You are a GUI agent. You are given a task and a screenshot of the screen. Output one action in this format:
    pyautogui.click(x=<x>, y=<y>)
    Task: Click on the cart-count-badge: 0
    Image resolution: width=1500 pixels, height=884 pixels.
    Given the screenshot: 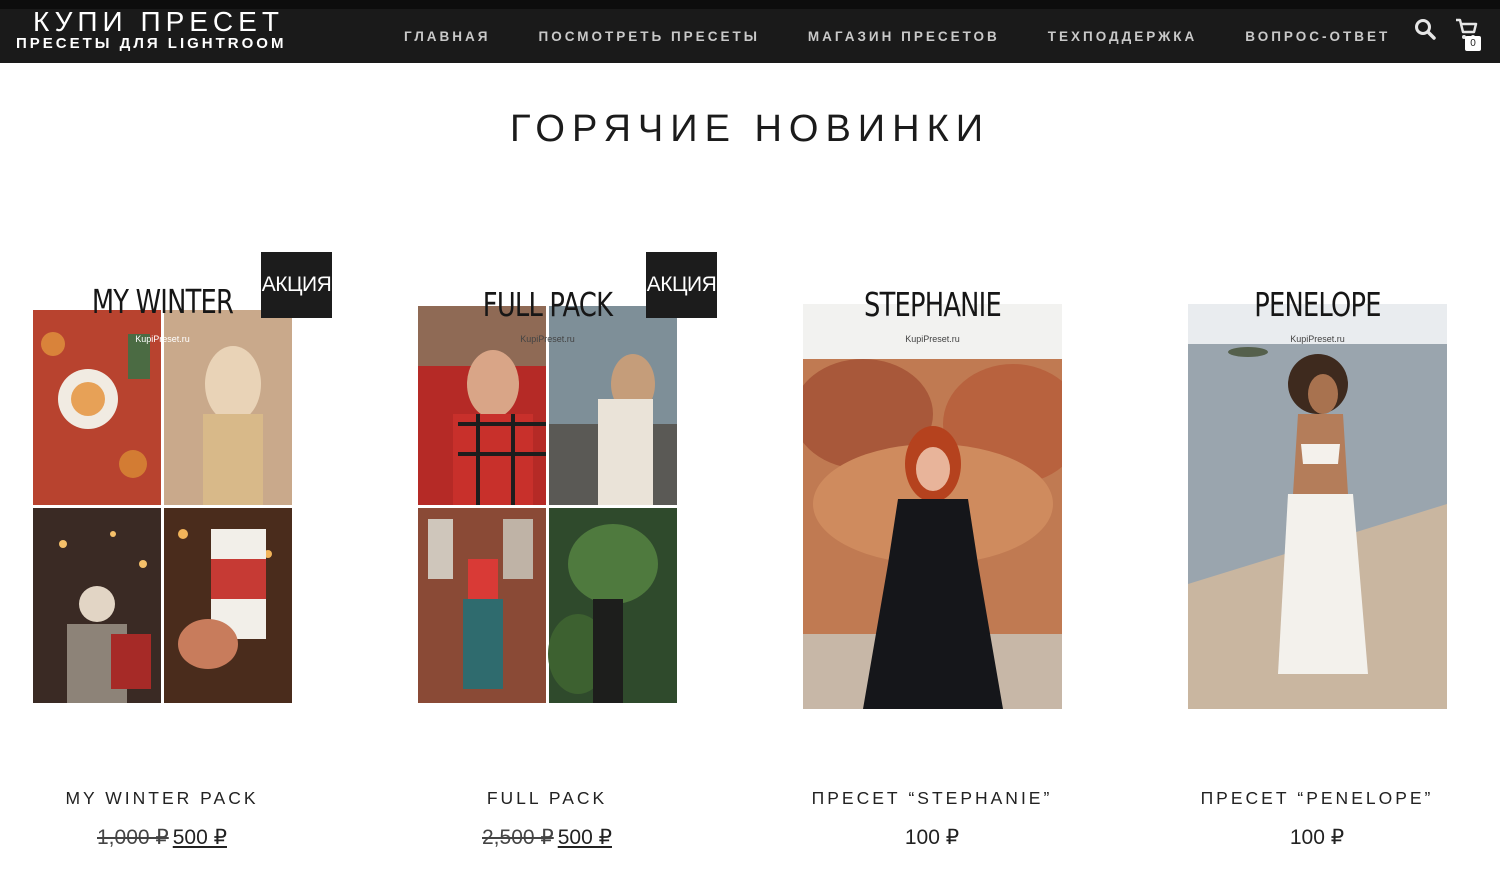 What is the action you would take?
    pyautogui.click(x=1473, y=43)
    